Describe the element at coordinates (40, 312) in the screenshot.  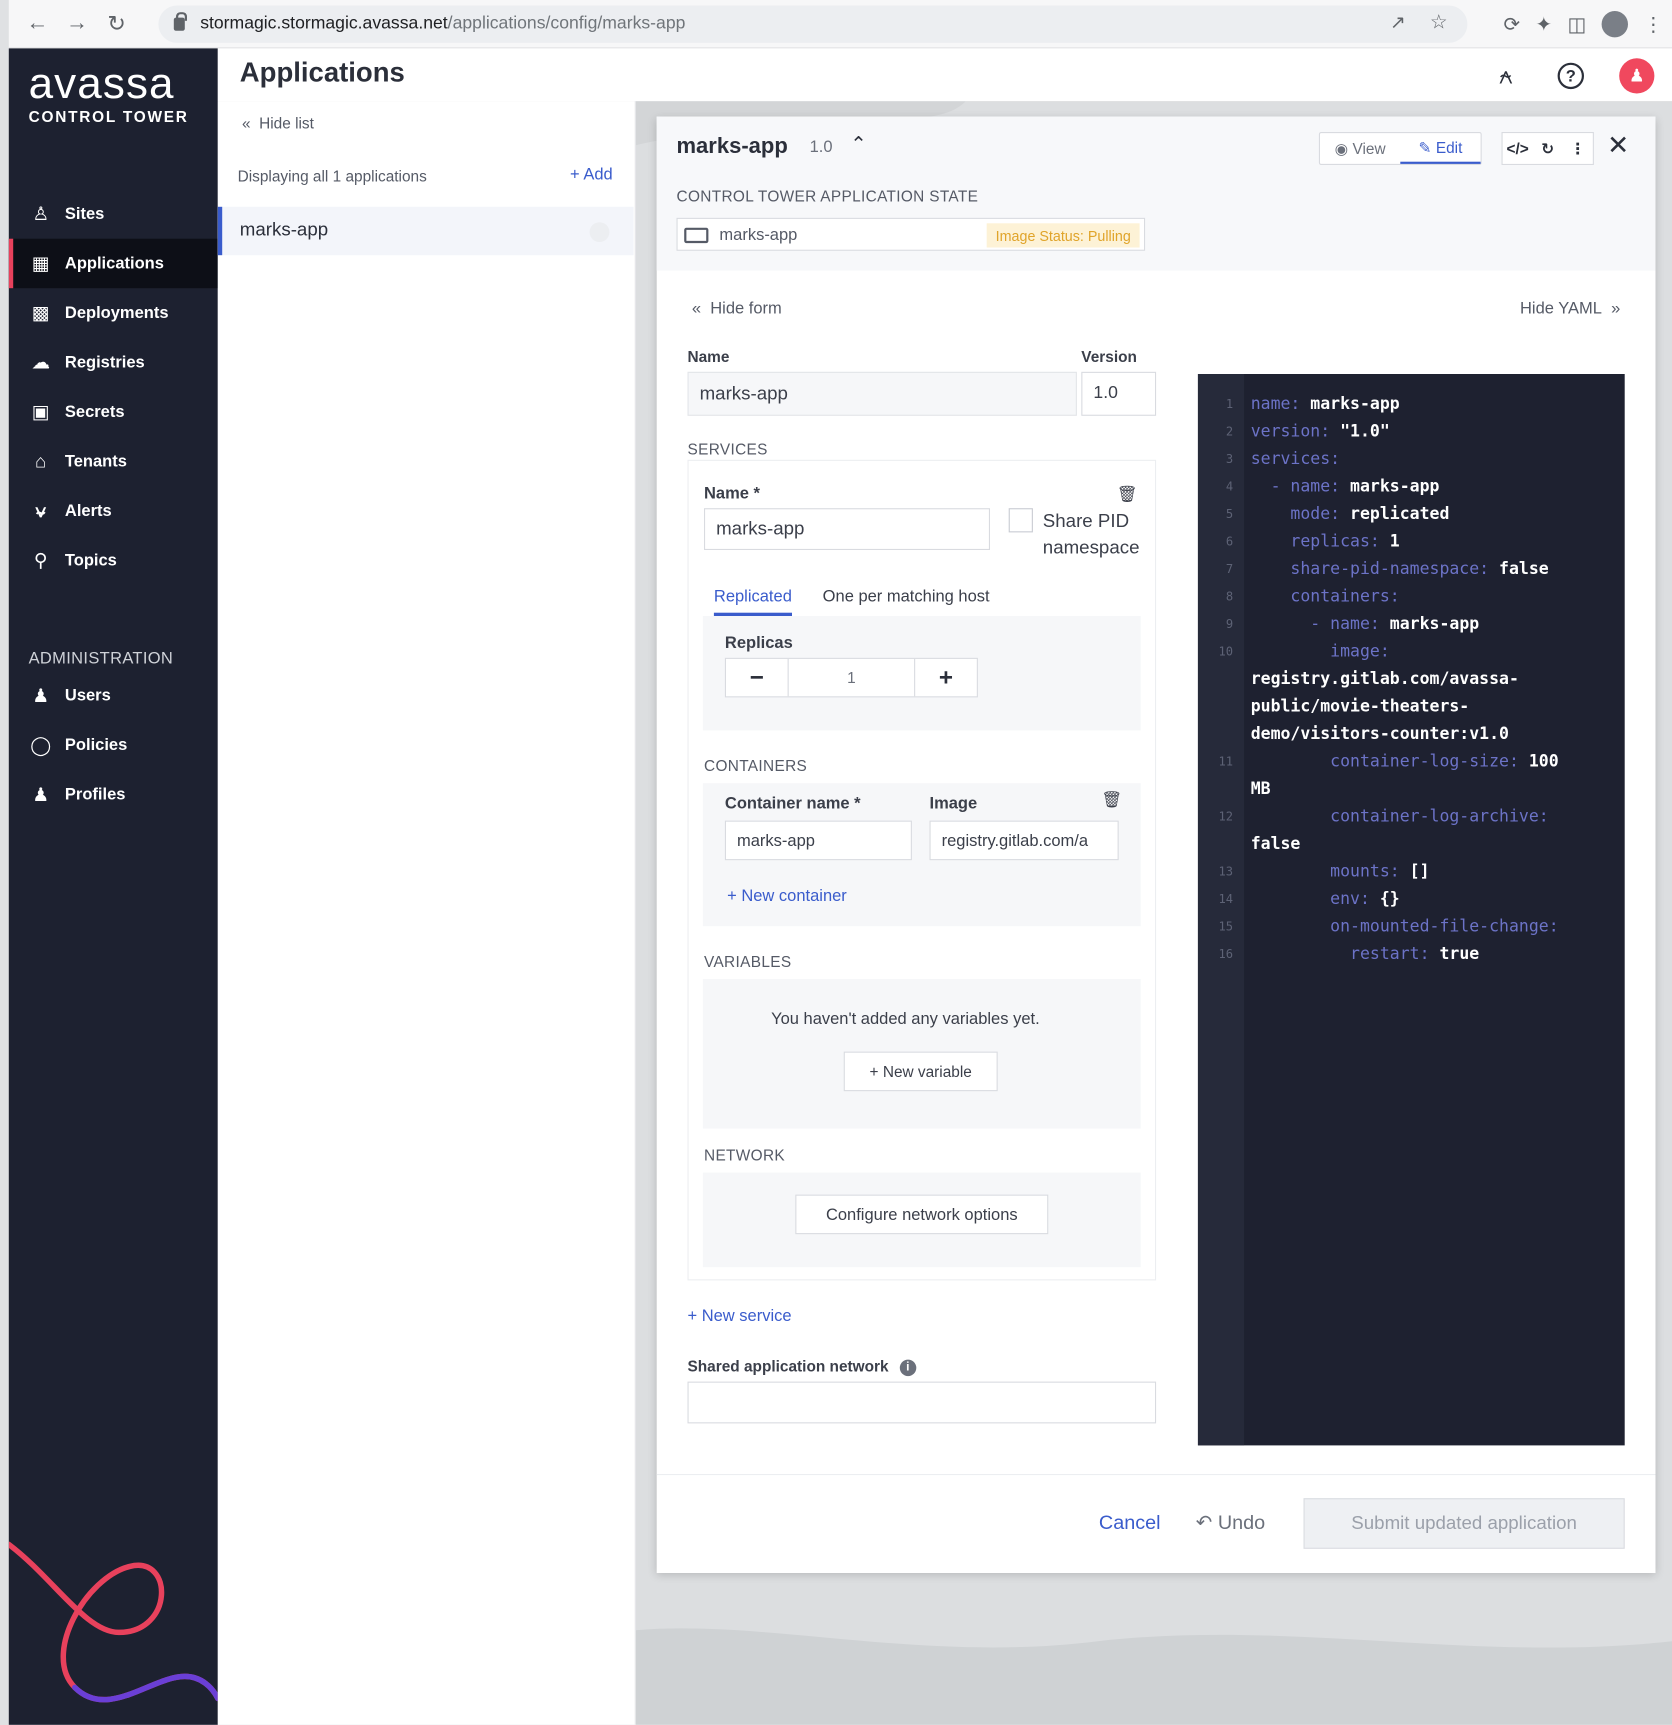
I see `deployments-icon: ▩` at that location.